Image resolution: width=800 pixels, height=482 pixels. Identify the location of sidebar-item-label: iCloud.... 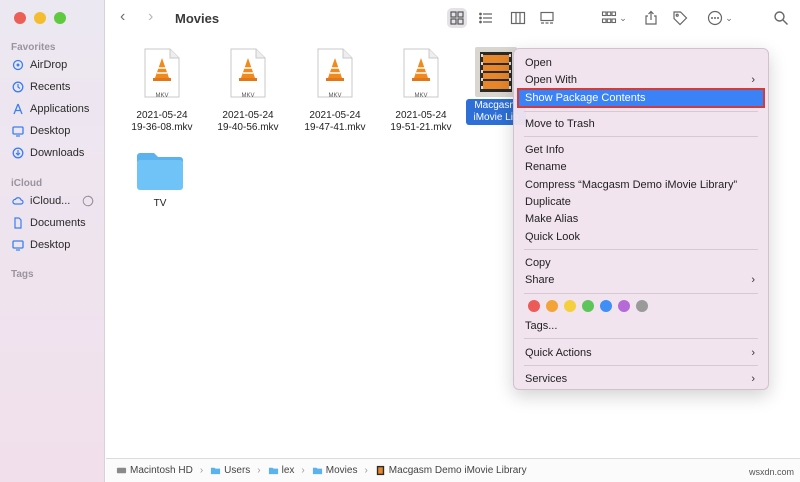
(50, 201).